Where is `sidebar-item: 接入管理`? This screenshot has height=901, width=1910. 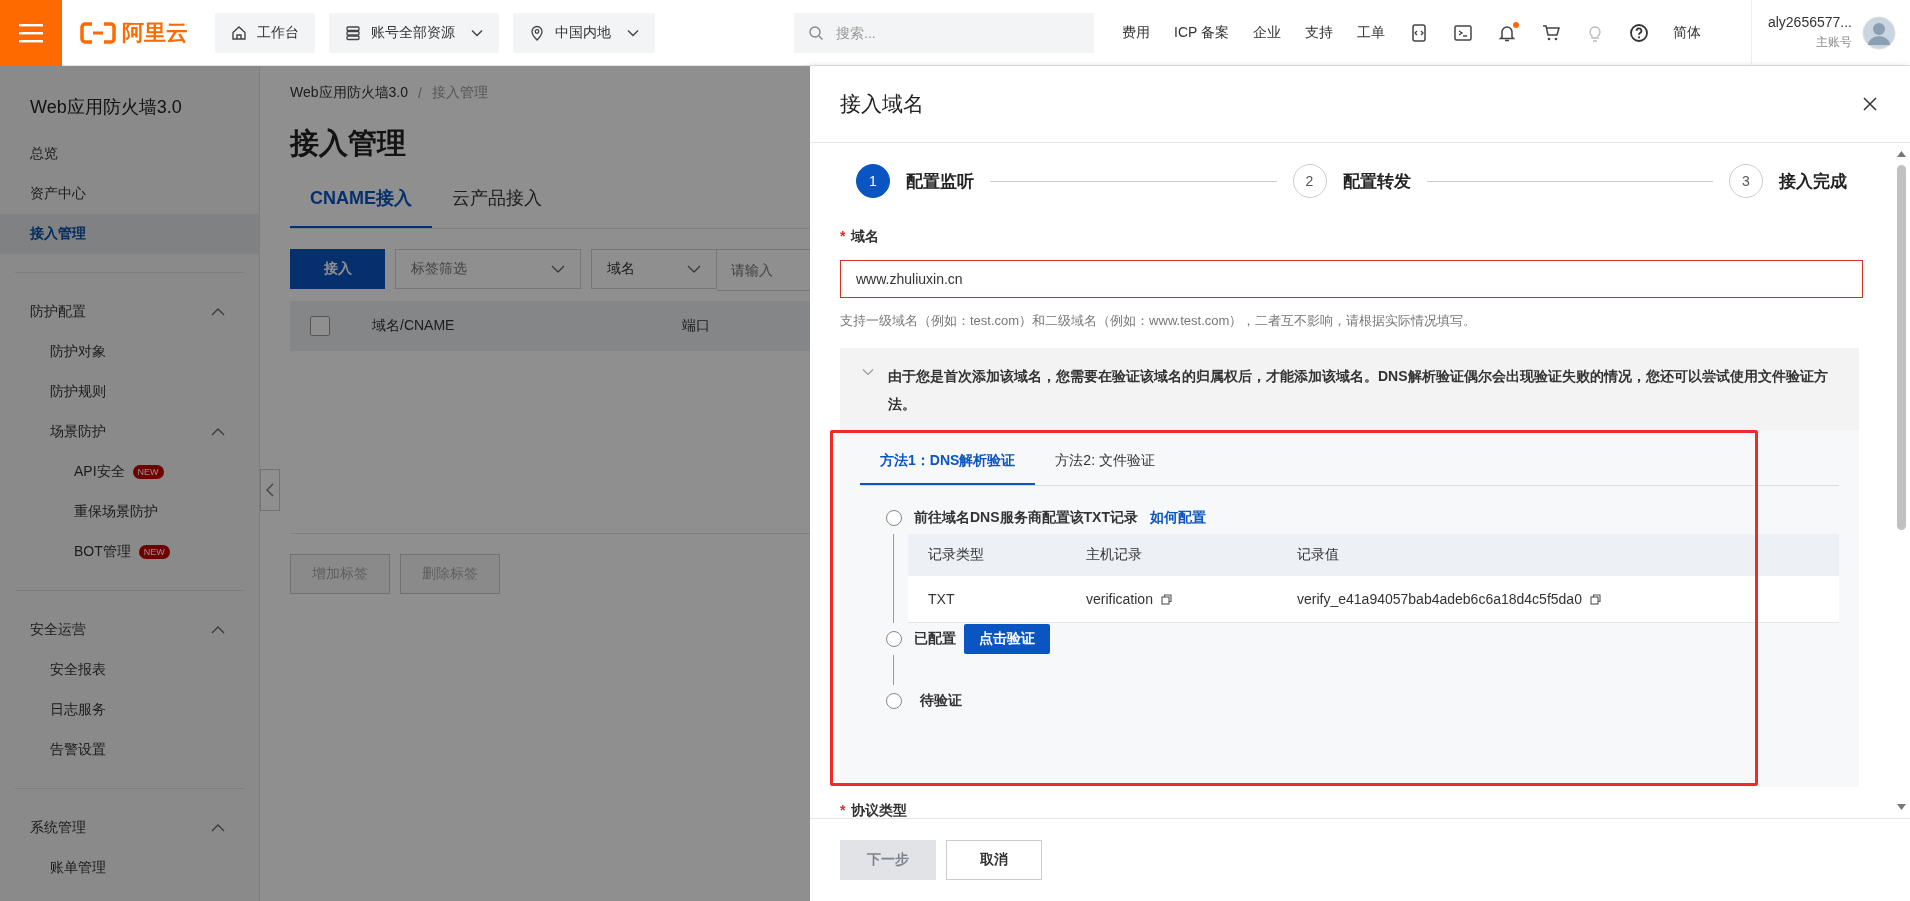
sidebar-item: 接入管理 is located at coordinates (129, 234).